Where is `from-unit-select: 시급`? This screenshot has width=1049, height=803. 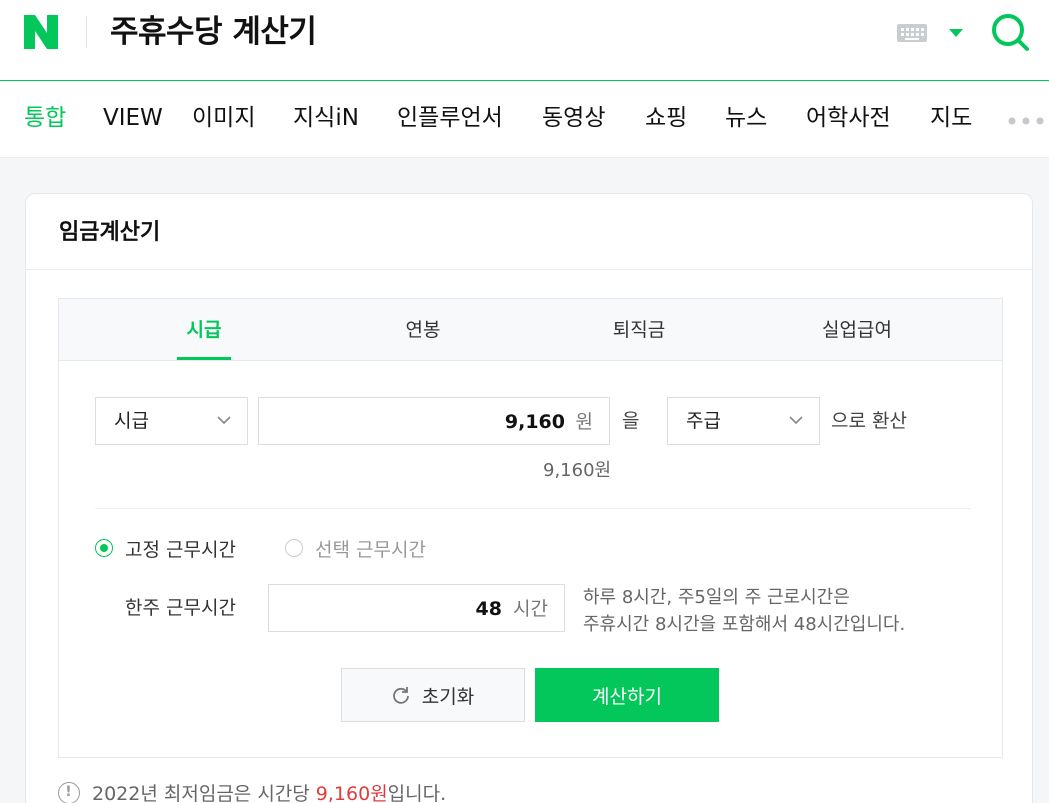 from-unit-select: 시급 is located at coordinates (171, 421).